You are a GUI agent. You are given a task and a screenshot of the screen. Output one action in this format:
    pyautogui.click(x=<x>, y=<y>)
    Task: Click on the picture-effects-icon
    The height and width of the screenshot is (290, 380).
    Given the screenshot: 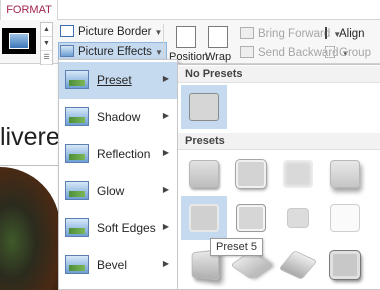 What is the action you would take?
    pyautogui.click(x=67, y=51)
    